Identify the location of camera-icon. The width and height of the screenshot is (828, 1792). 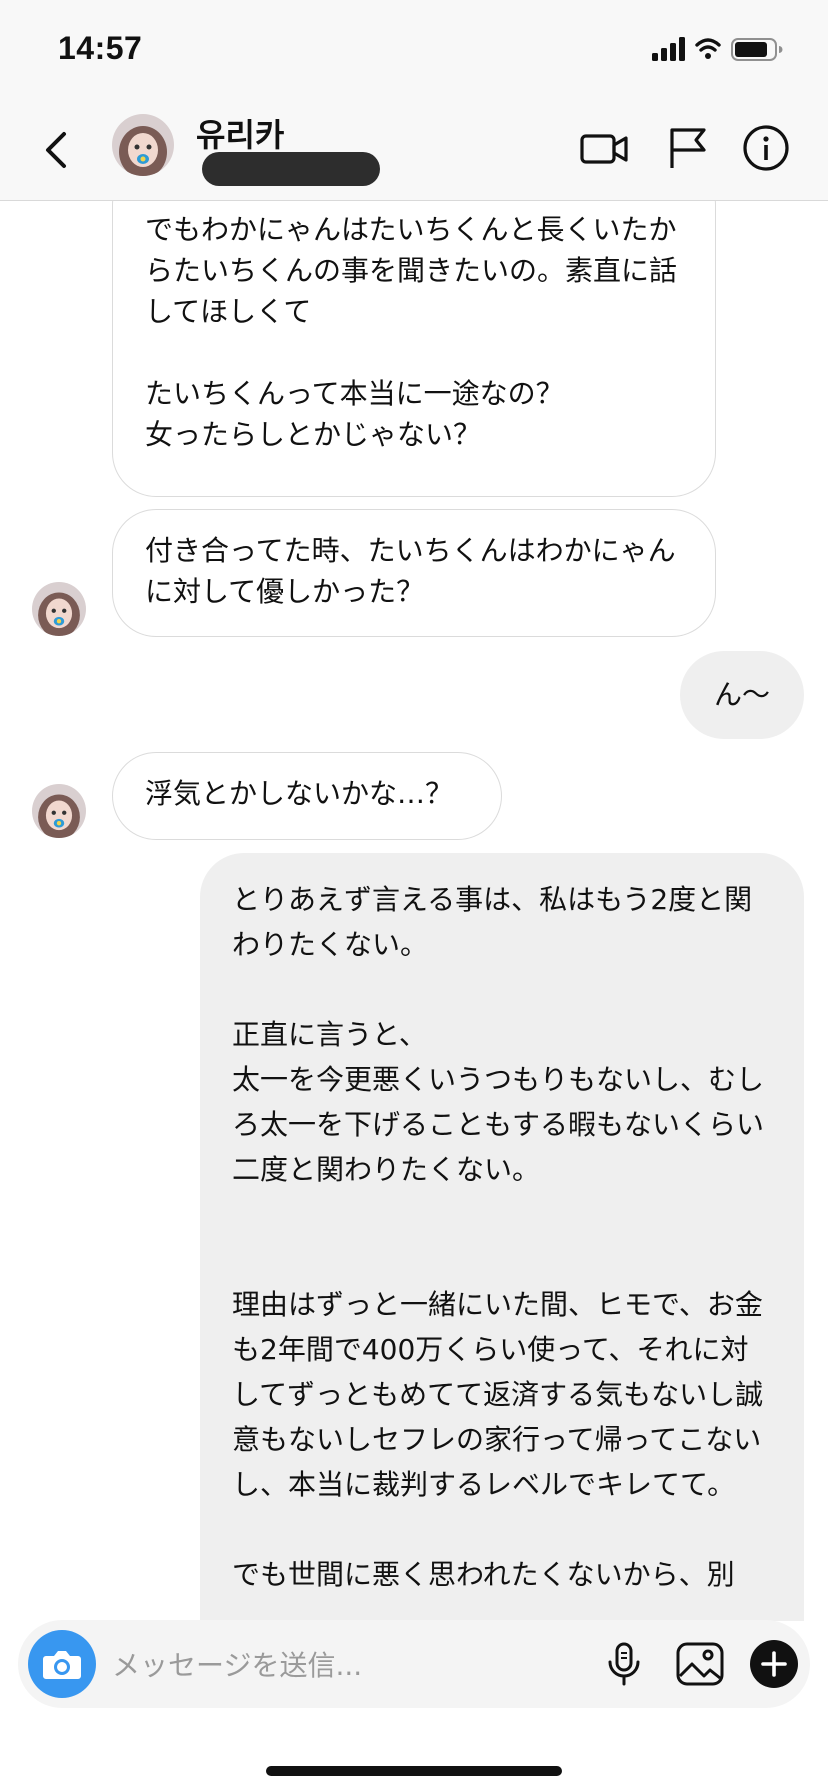
(62, 1665).